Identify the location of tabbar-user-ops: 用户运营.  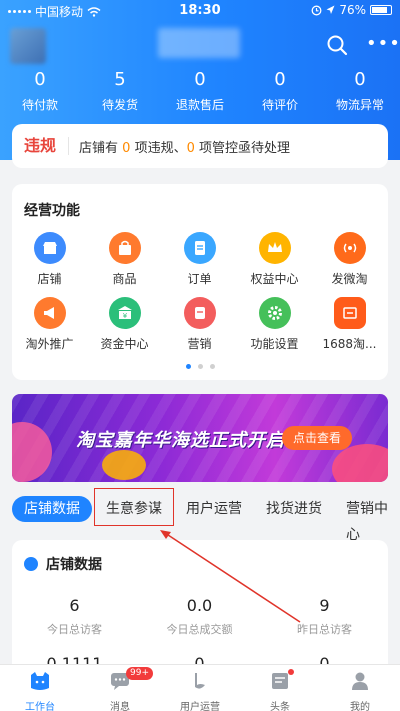
(200, 688).